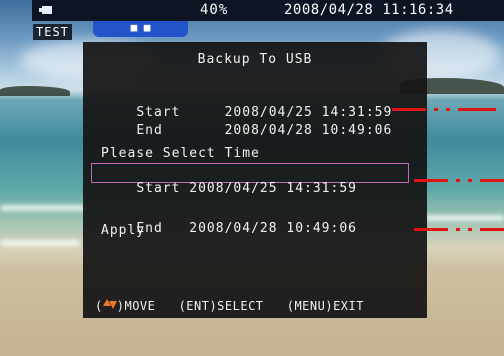 The image size is (504, 356). Describe the element at coordinates (325, 306) in the screenshot. I see `footer-exit-hint: (MENU)EXIT` at that location.